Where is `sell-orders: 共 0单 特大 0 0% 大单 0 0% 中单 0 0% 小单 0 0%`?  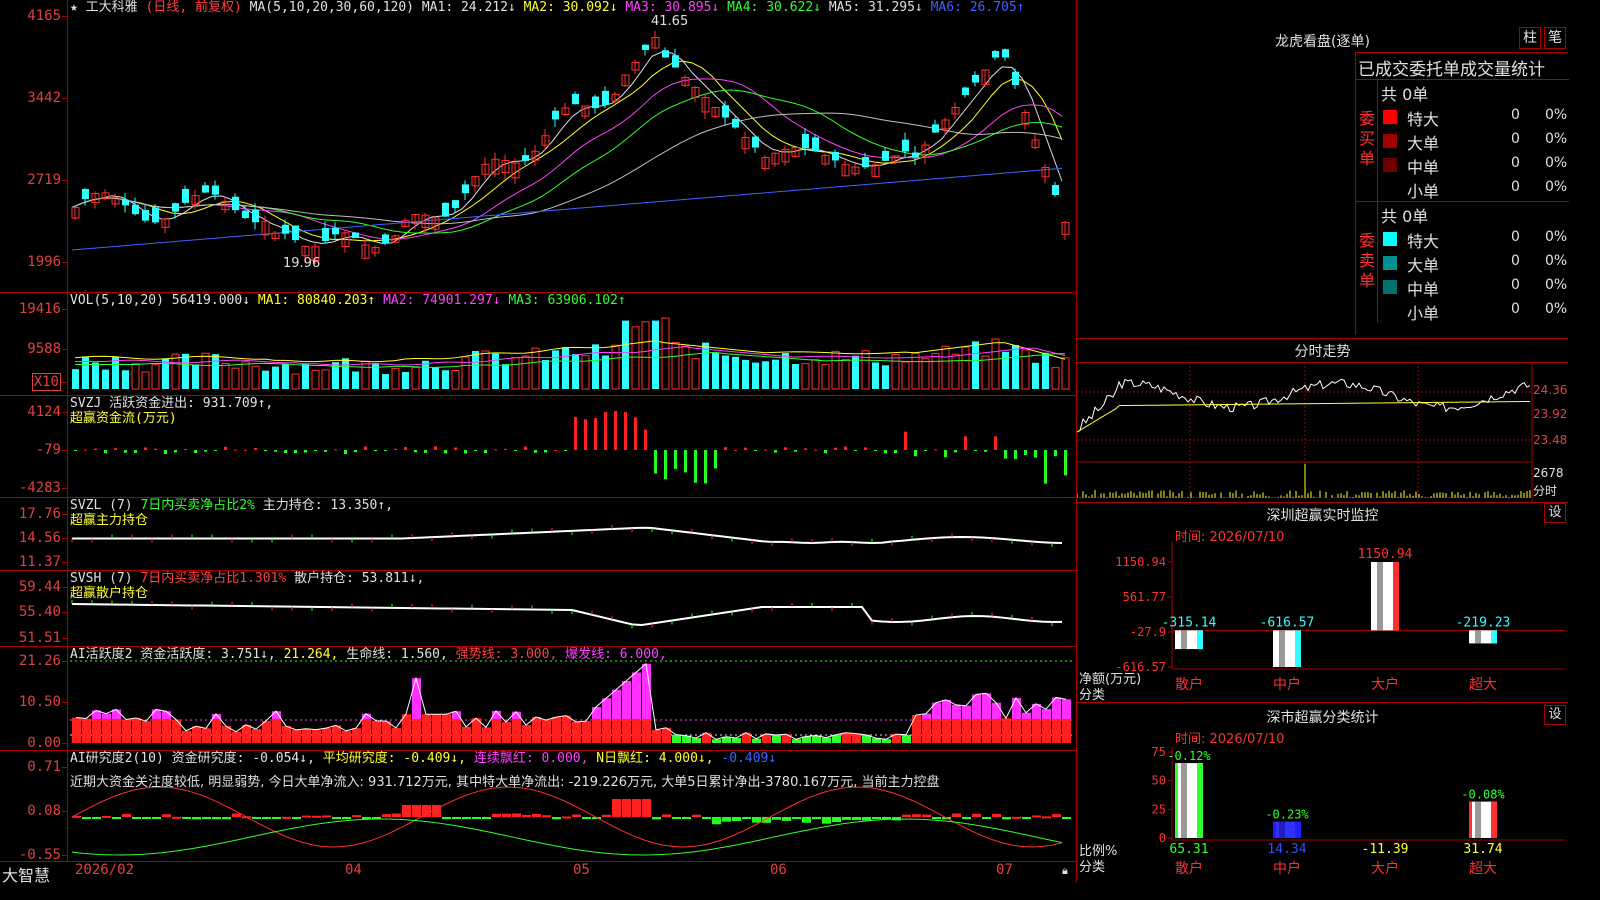 sell-orders: 共 0单 特大 0 0% 大单 0 0% 中单 0 0% 小单 0 0% is located at coordinates (1474, 262).